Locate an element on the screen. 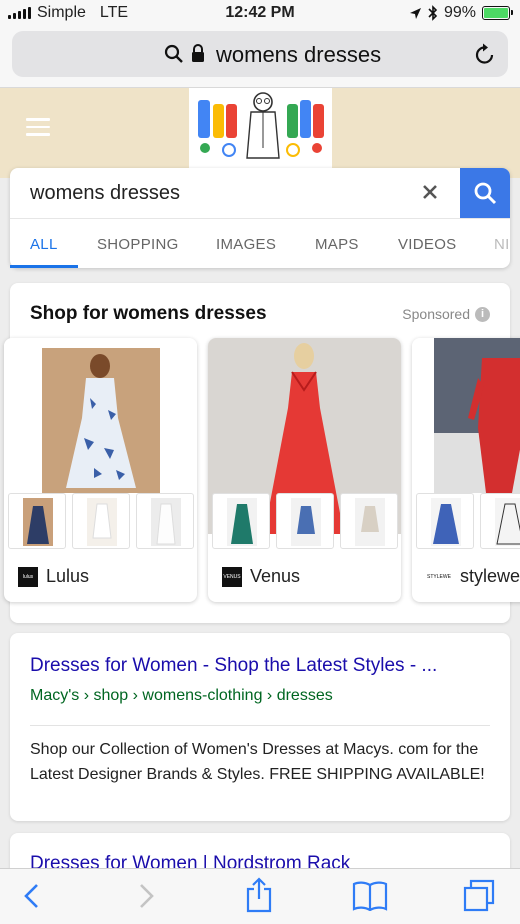  stylewe-logo-icon: STYLEWE is located at coordinates (439, 576).